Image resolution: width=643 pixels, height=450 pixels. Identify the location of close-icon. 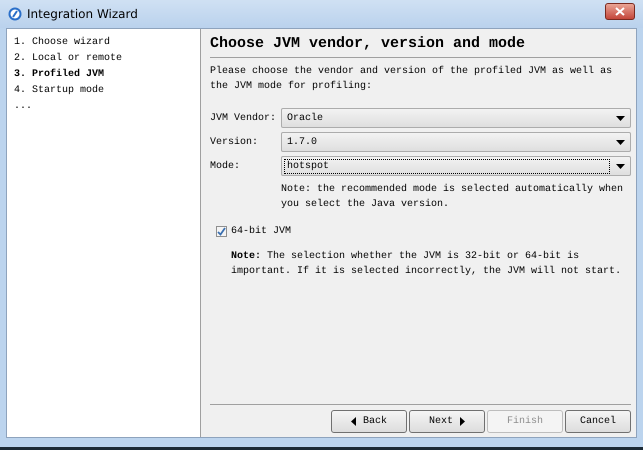
(620, 11).